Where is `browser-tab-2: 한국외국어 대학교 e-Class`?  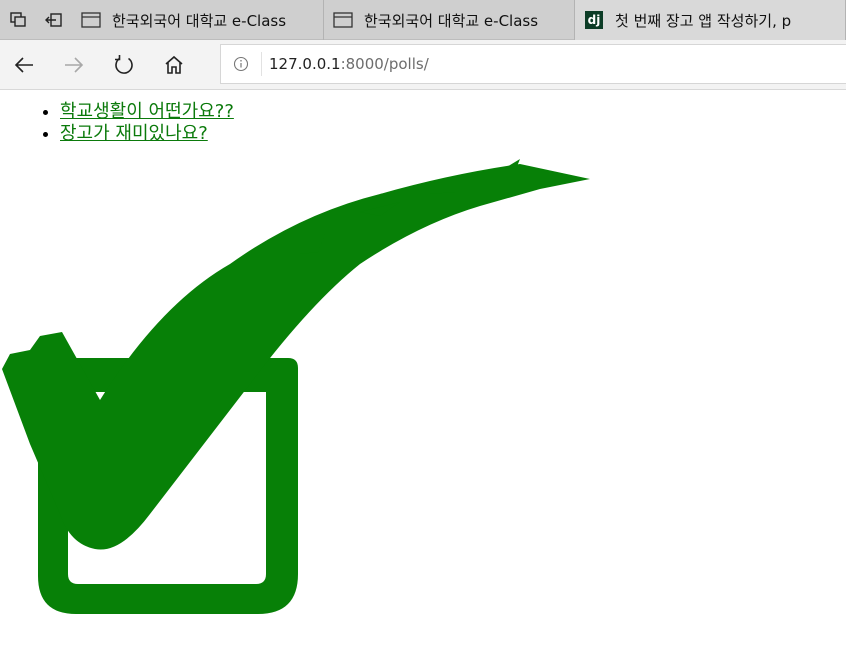
browser-tab-2: 한국외국어 대학교 e-Class is located at coordinates (449, 20).